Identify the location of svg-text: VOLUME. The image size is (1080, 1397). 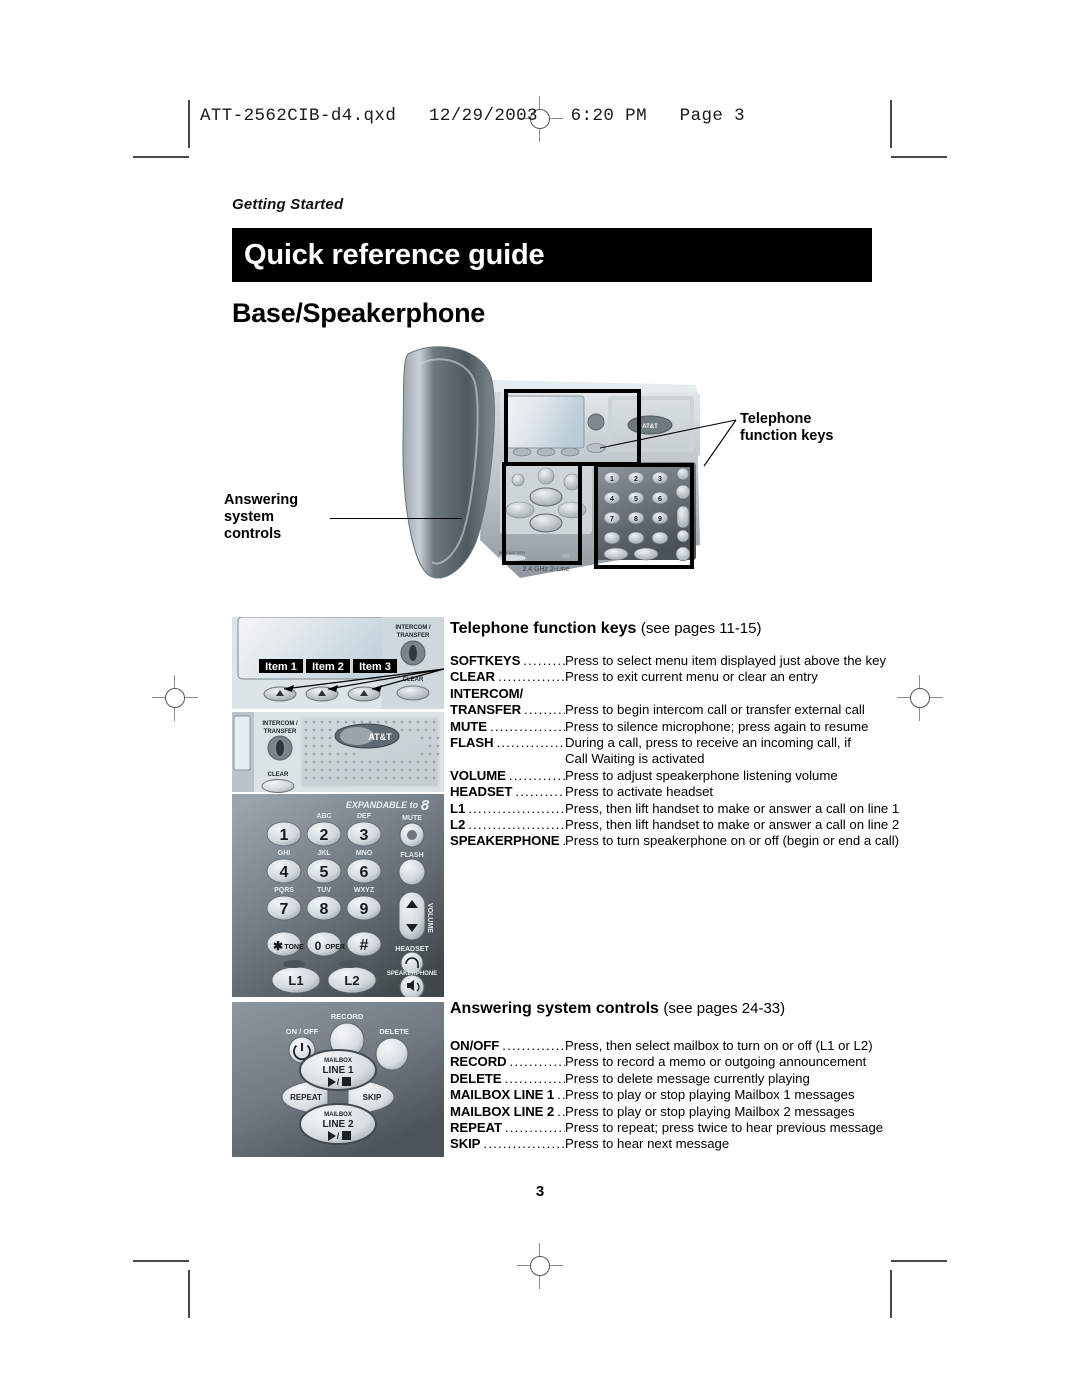
(429, 918).